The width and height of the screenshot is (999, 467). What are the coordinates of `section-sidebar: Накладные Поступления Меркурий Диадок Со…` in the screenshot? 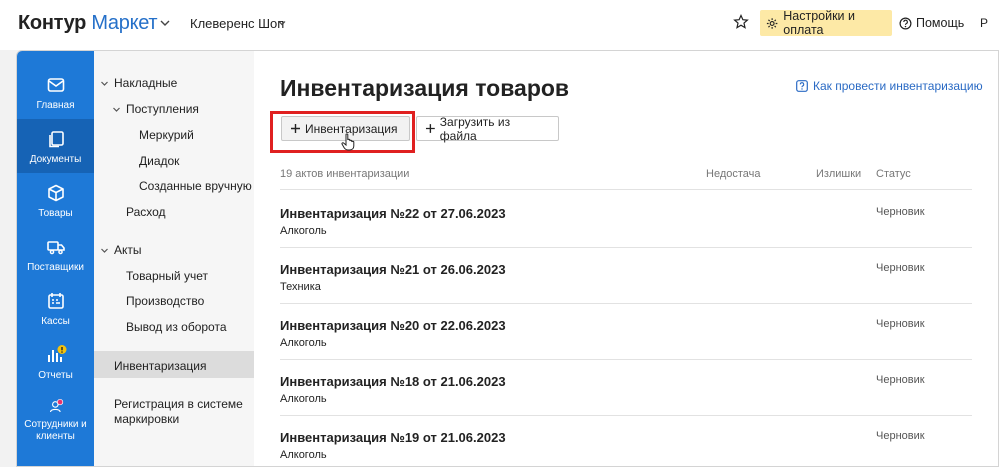 It's located at (174, 258).